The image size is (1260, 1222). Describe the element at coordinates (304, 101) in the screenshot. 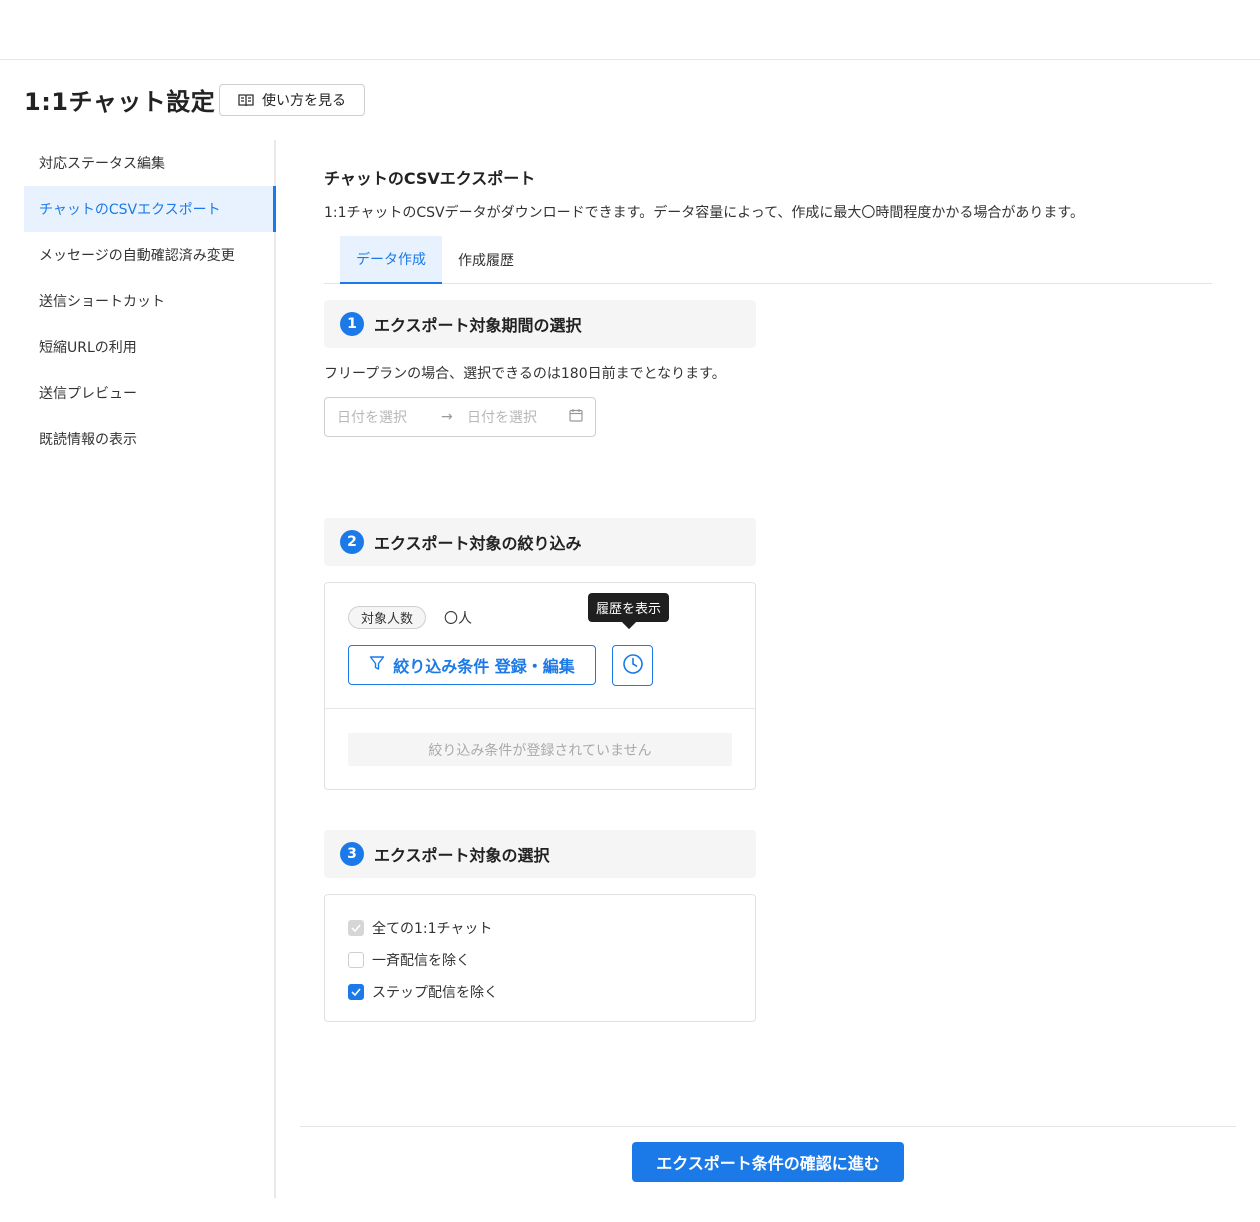

I see `howto-label: 使い方を見る` at that location.